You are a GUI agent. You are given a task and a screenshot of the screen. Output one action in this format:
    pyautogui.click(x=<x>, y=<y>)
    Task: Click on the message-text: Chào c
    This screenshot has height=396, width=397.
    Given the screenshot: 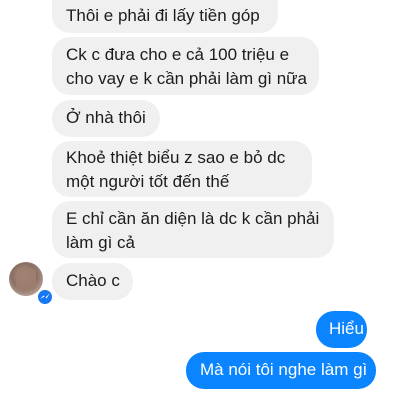 What is the action you would take?
    pyautogui.click(x=93, y=280)
    